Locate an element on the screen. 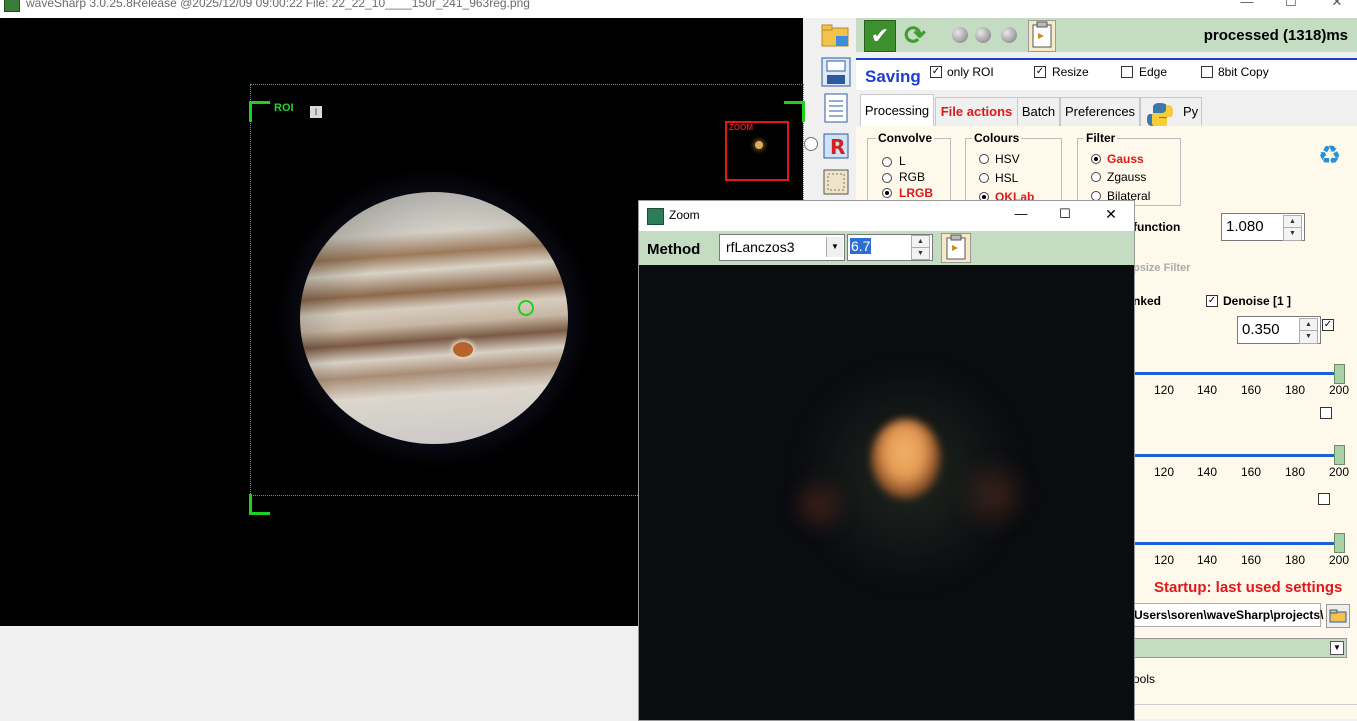 The height and width of the screenshot is (721, 1357). denoise-value: 0.350 is located at coordinates (1261, 329).